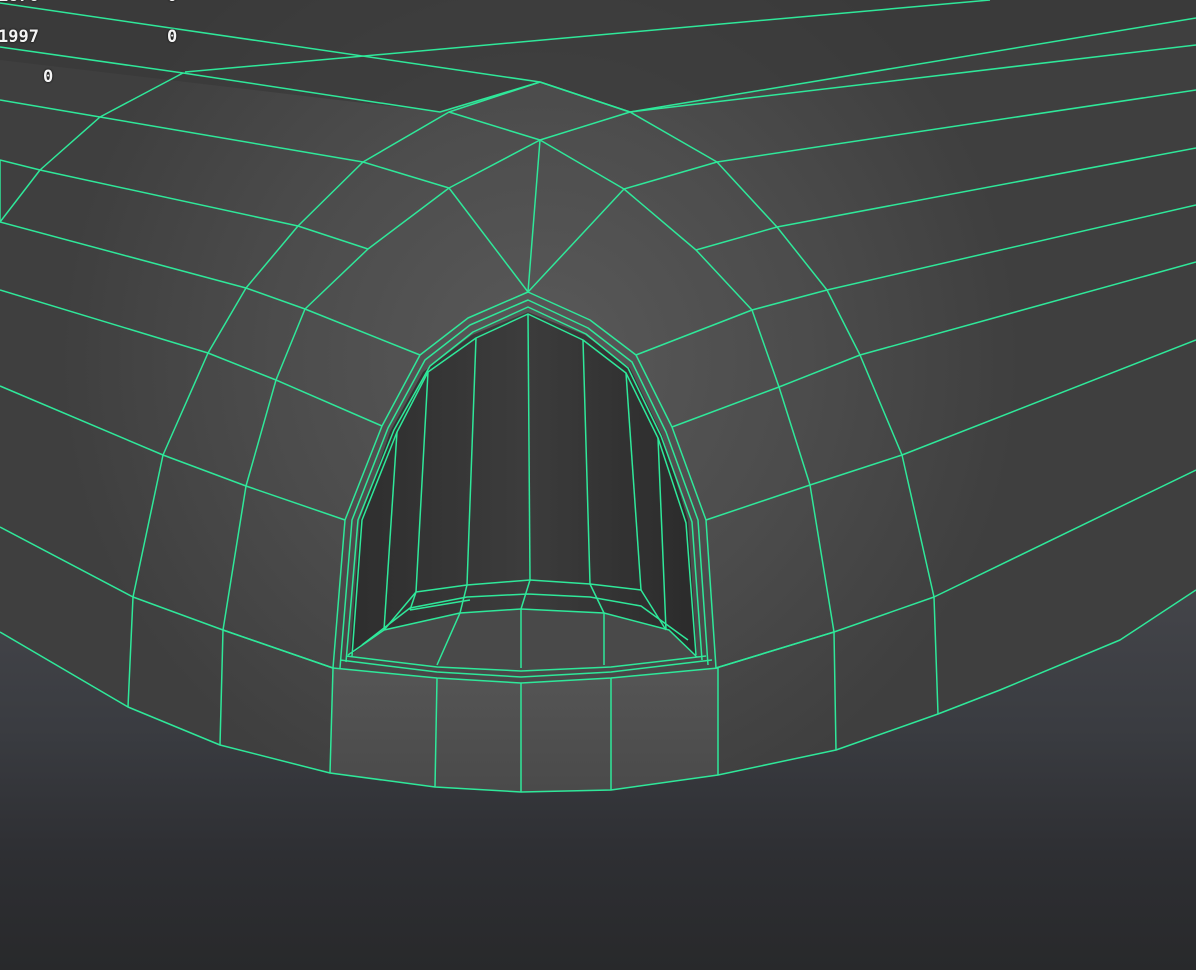  Describe the element at coordinates (120, 50) in the screenshot. I see `hud-overlay: 1876 0 1997 0 0` at that location.